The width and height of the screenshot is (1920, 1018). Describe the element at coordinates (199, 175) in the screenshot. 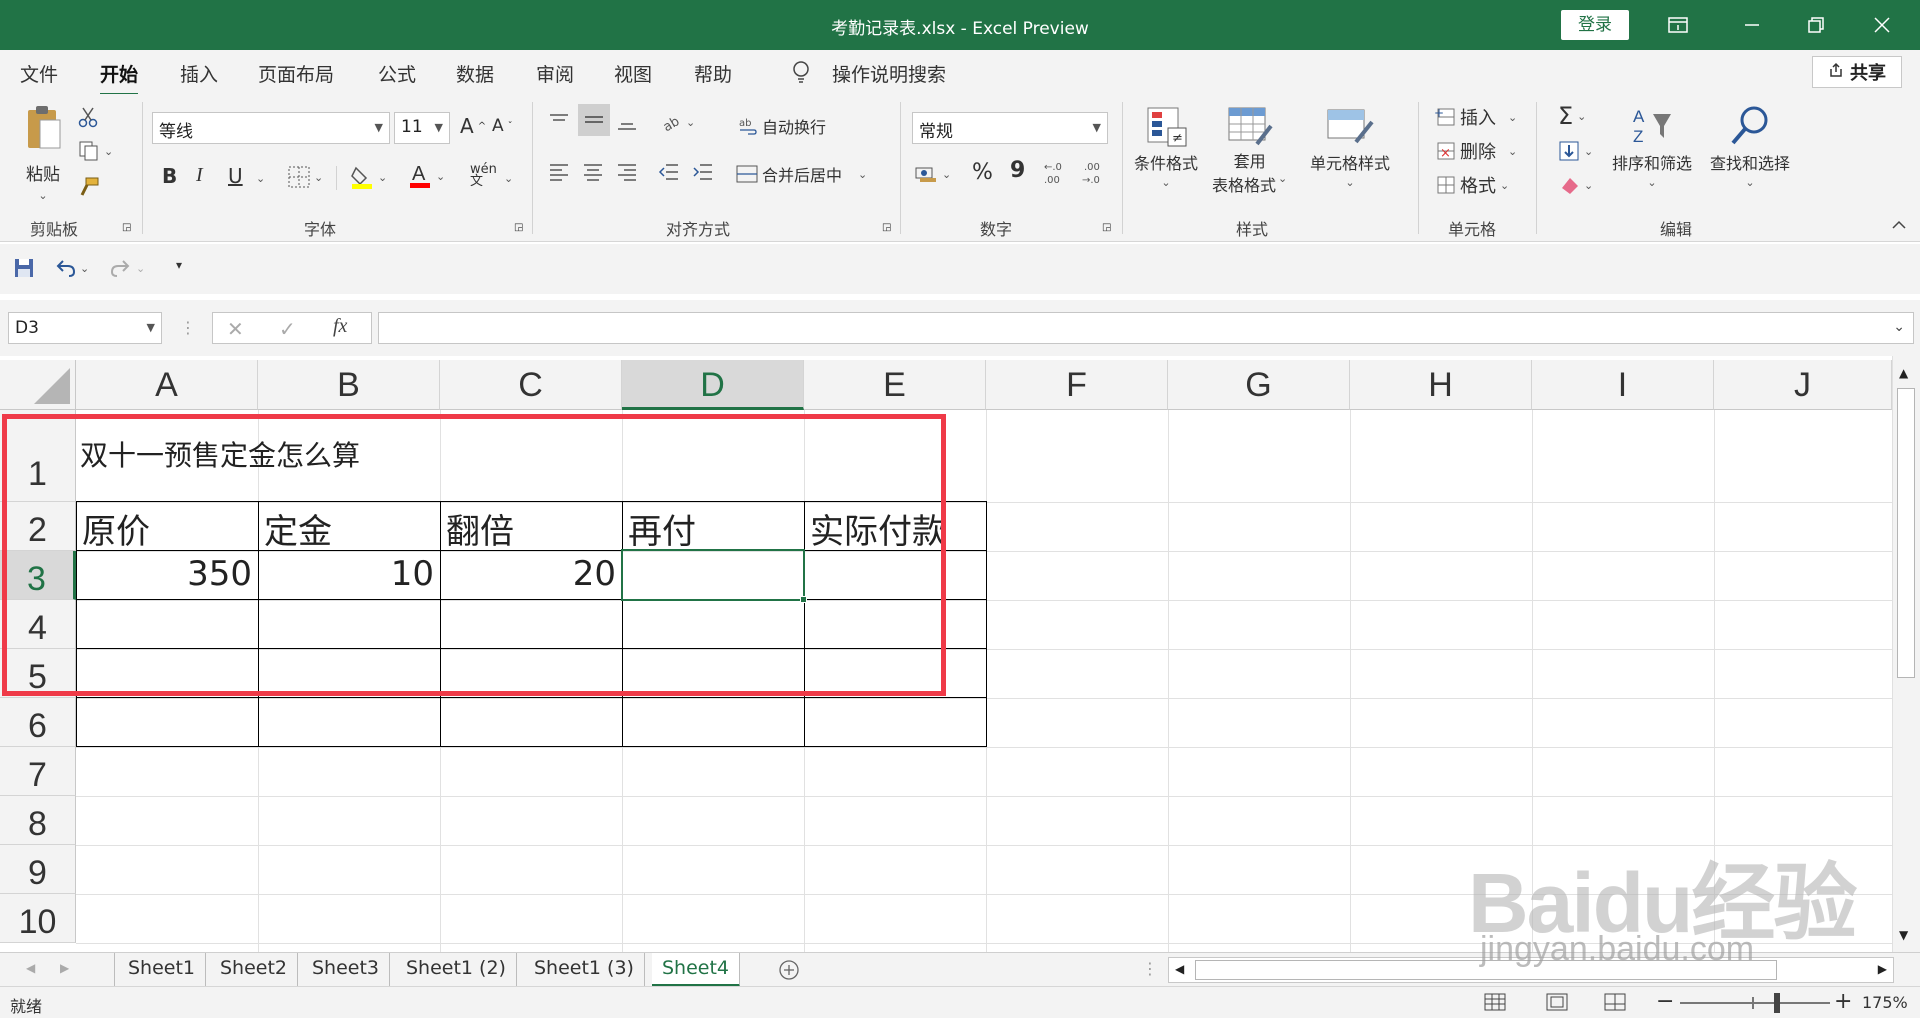

I see `italic-button: I` at that location.